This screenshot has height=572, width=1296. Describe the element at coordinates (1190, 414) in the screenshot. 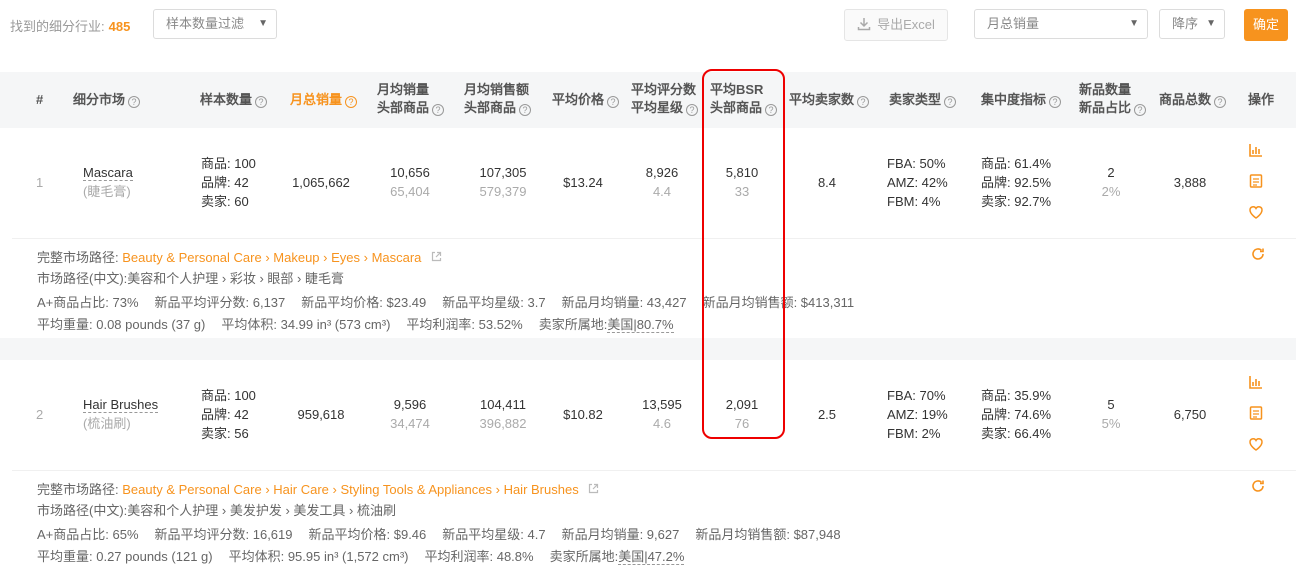

I see `total-products: 6,750` at that location.